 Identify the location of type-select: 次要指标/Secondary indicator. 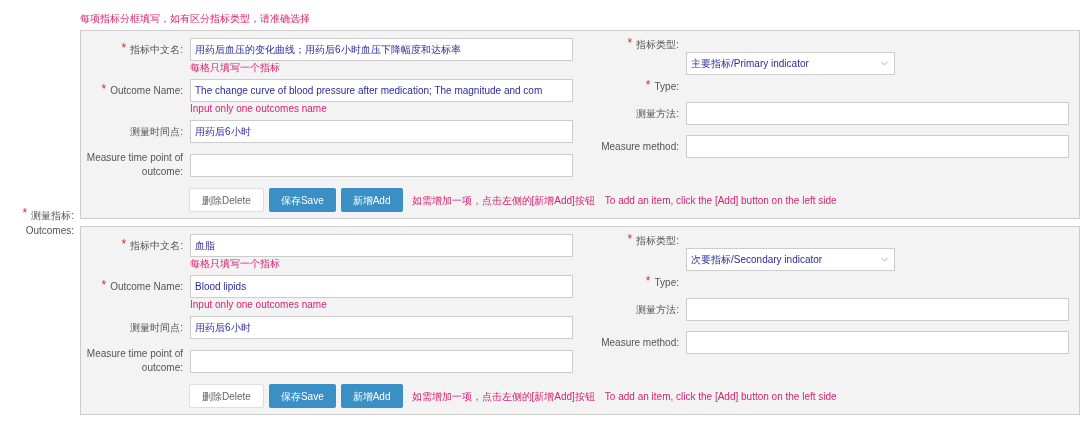
(790, 259).